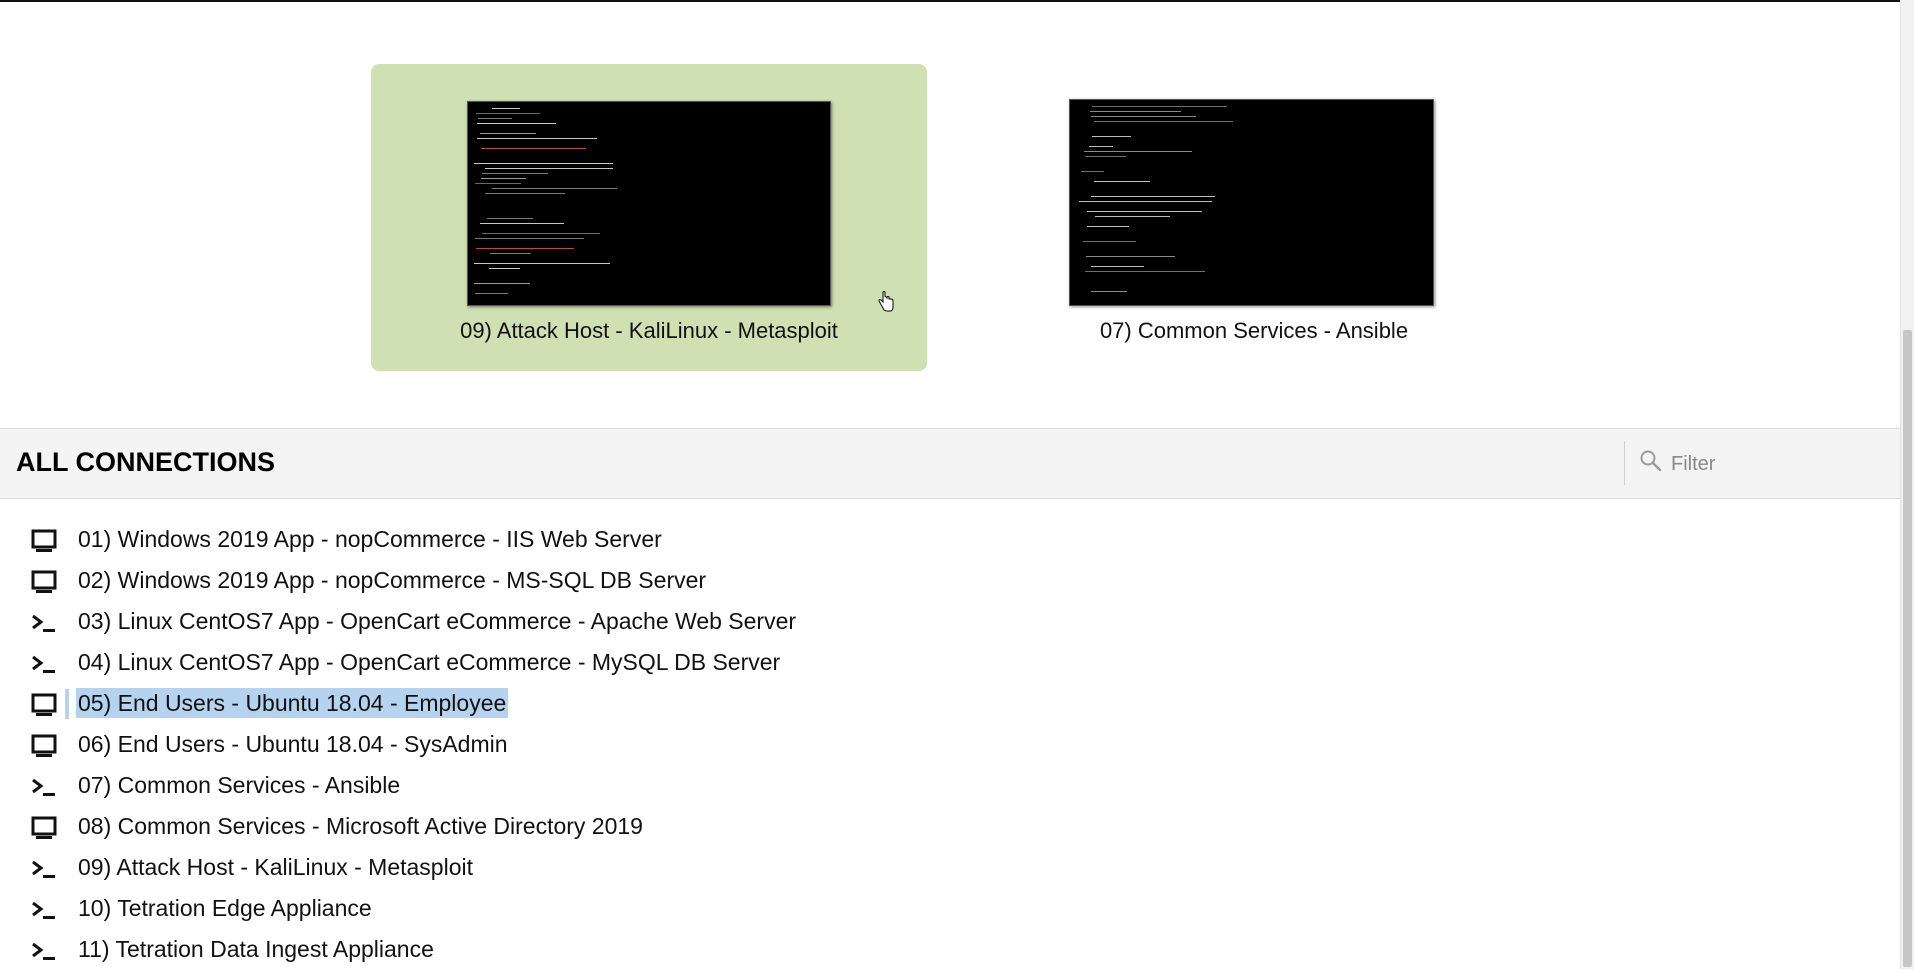 Image resolution: width=1914 pixels, height=970 pixels. I want to click on connection-label: 11) Tetration Data Ingest Appliance, so click(256, 949).